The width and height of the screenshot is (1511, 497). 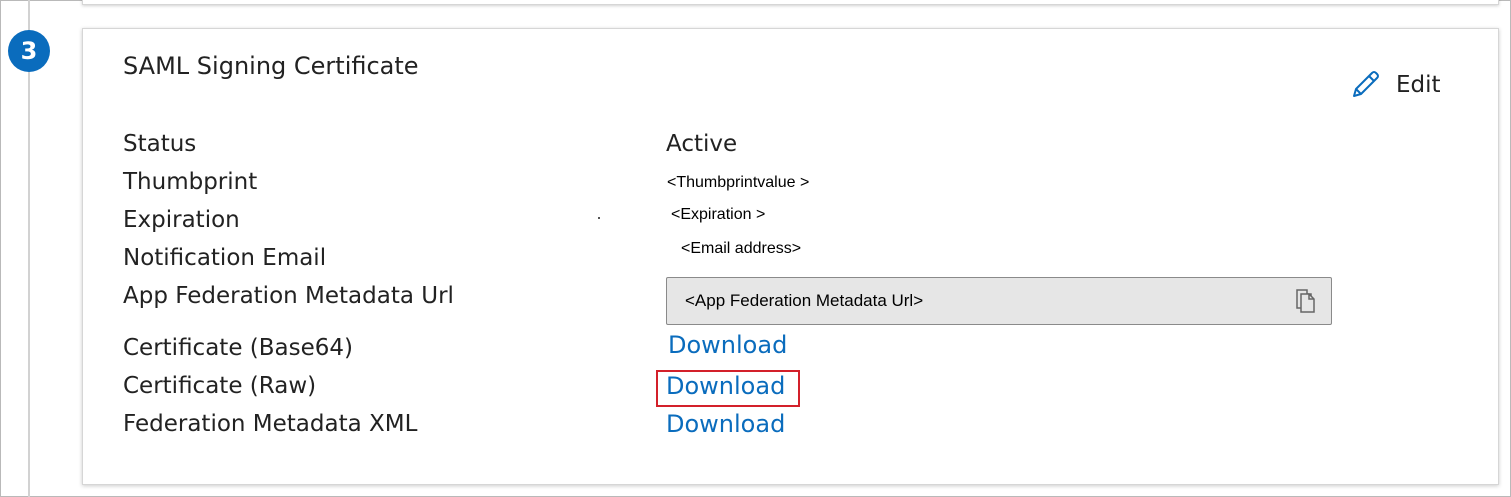 I want to click on notification-email-value: <Email address>, so click(x=741, y=248).